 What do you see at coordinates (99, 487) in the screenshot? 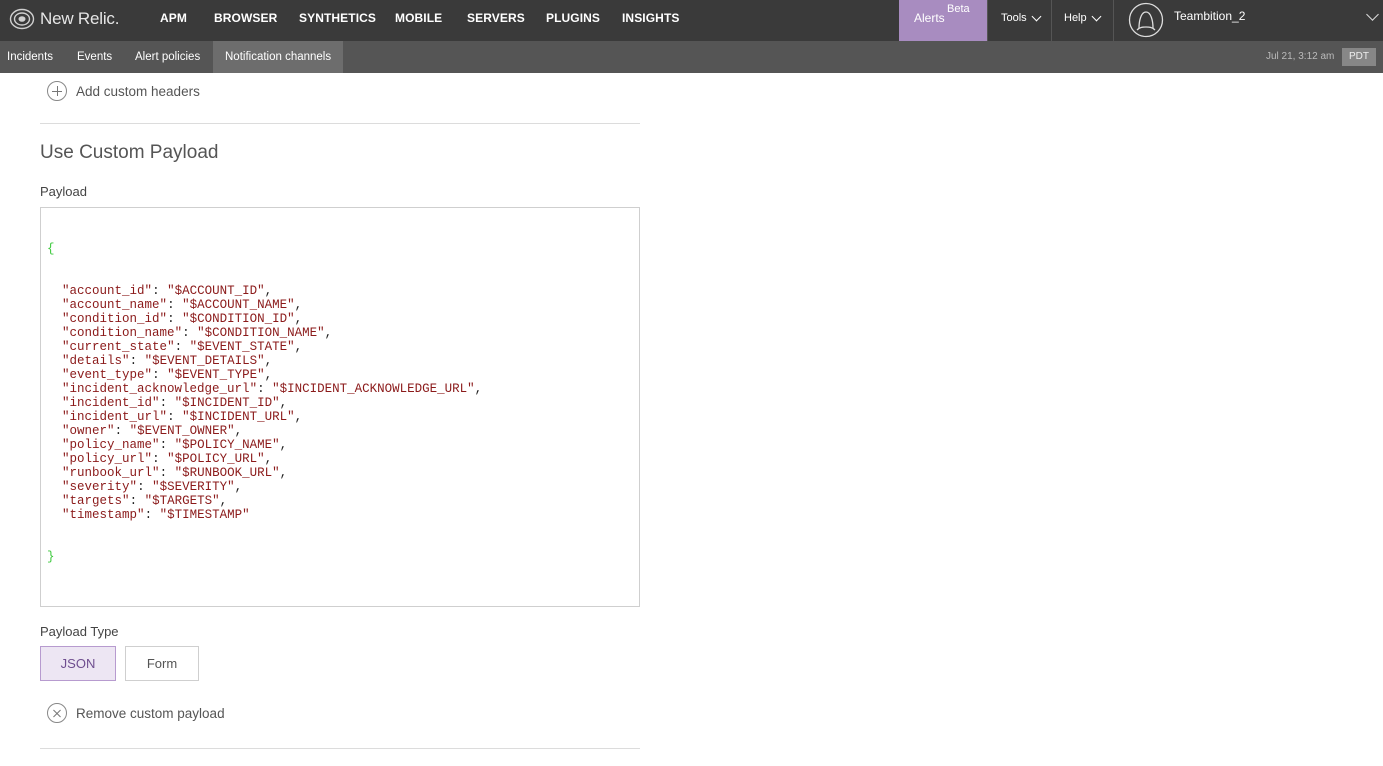
I see `payload-key: severity` at bounding box center [99, 487].